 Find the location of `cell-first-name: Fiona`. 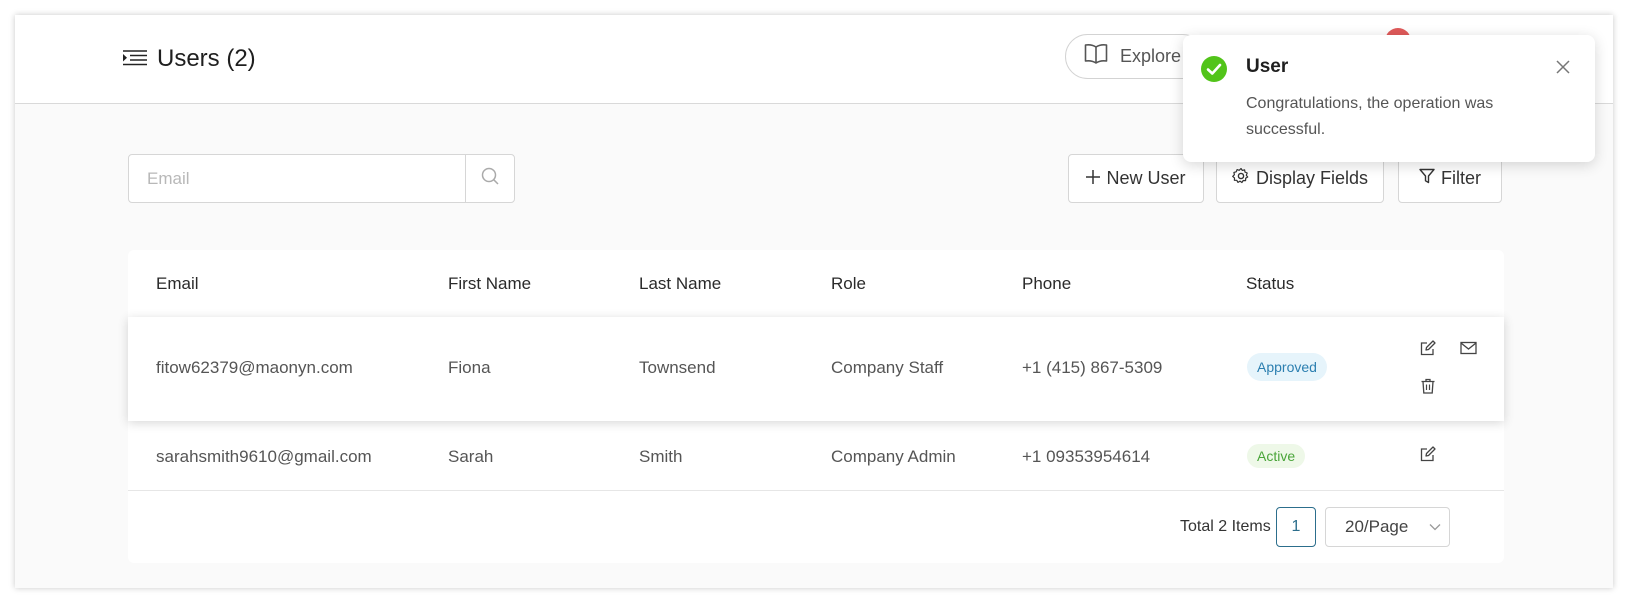

cell-first-name: Fiona is located at coordinates (469, 367).